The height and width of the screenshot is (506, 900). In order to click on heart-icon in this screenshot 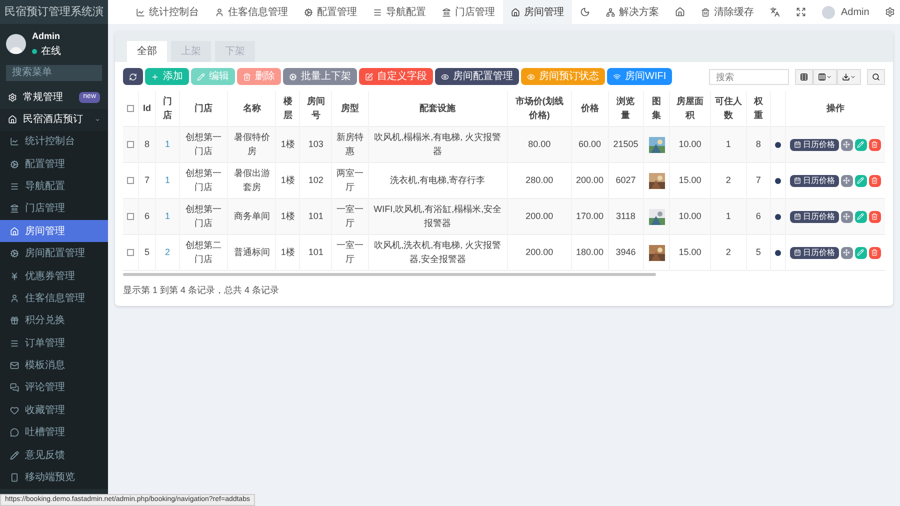, I will do `click(14, 410)`.